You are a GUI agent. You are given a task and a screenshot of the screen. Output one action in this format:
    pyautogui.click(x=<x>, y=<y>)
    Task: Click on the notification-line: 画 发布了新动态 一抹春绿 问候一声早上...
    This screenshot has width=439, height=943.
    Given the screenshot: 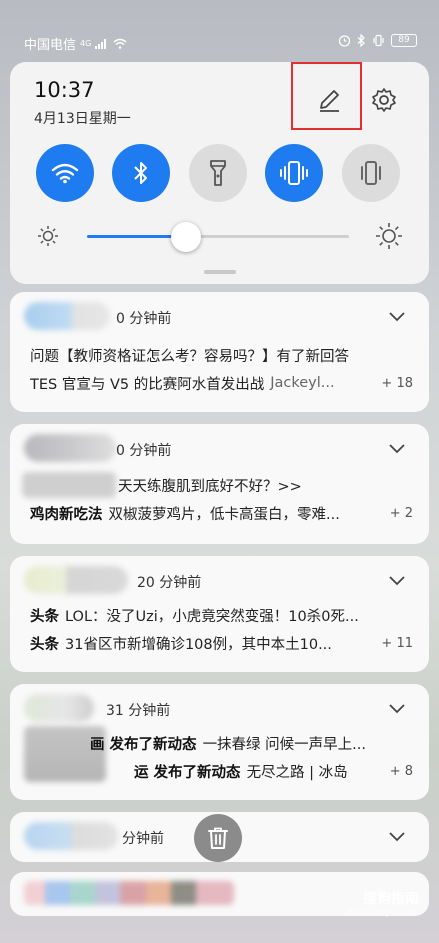 What is the action you would take?
    pyautogui.click(x=251, y=743)
    